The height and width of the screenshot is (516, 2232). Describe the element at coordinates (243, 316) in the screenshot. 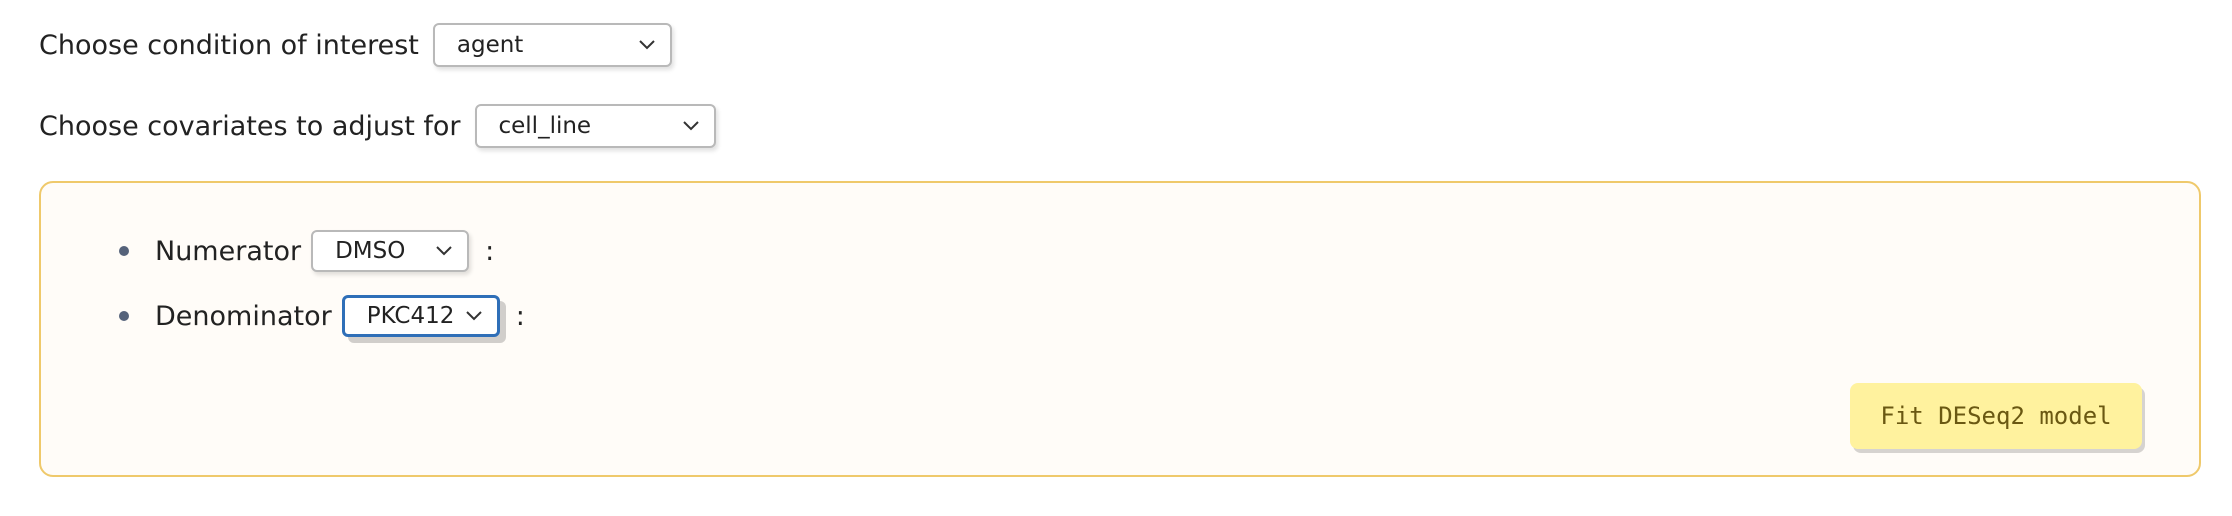

I see `denominator-label: Denominator` at that location.